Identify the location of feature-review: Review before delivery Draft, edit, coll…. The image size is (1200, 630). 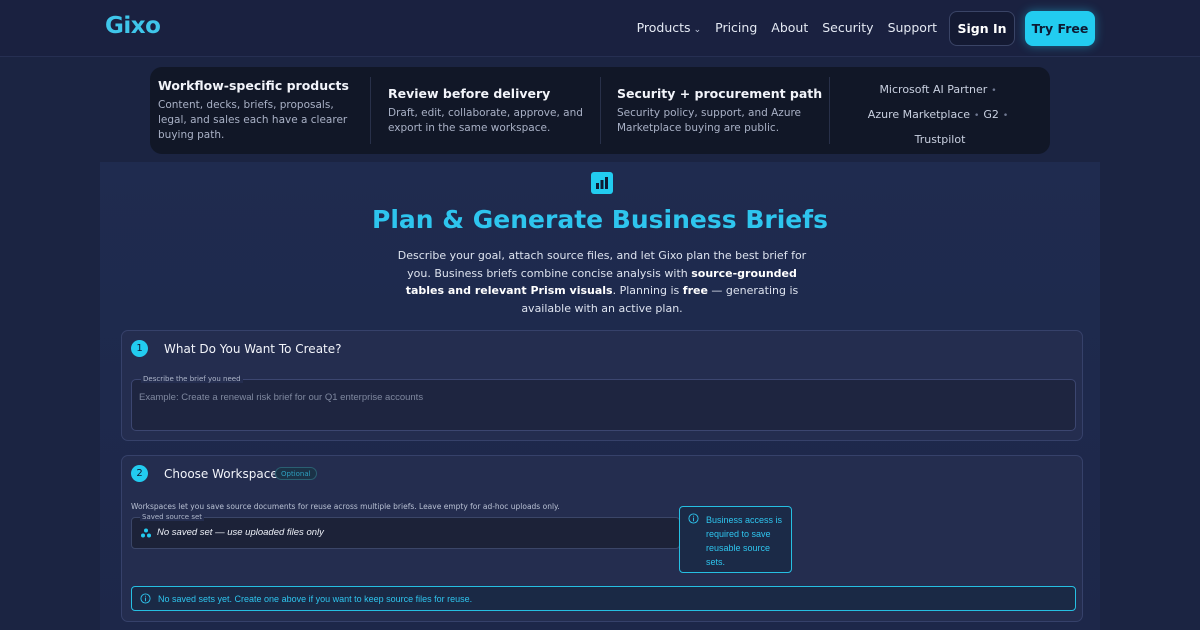
(493, 111).